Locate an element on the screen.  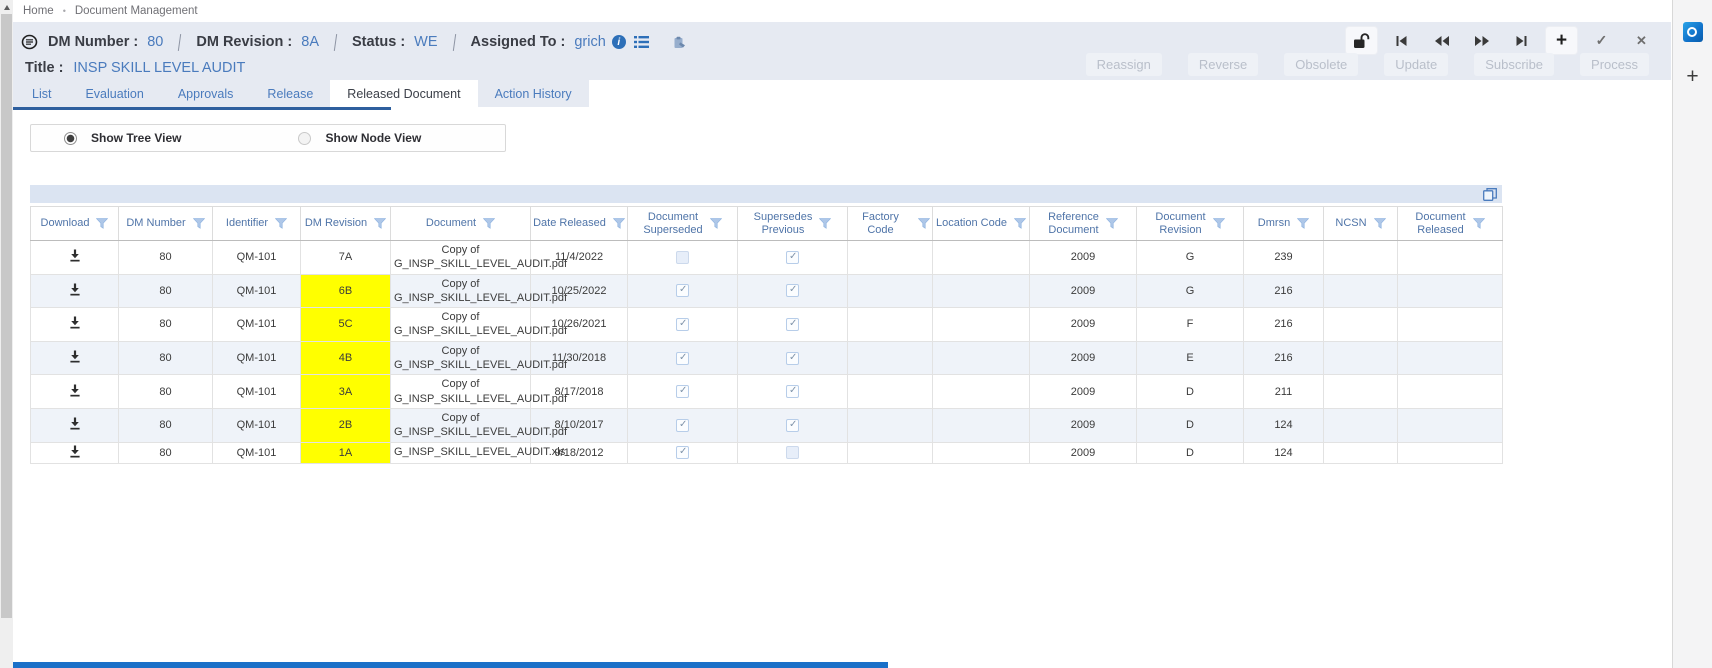
column-header-dmrsn: Dmrsn is located at coordinates (1283, 223).